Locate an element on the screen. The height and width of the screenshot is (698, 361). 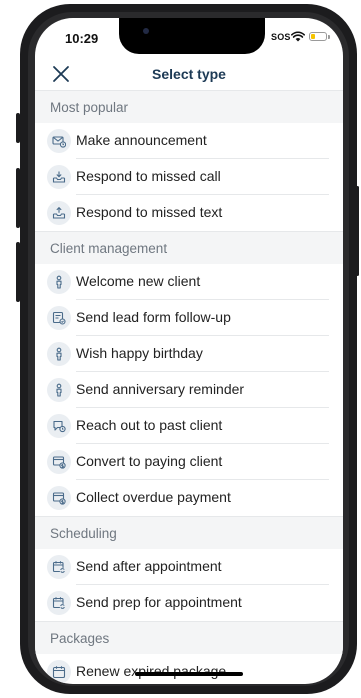
list-item: Convert to paying client is located at coordinates (189, 462).